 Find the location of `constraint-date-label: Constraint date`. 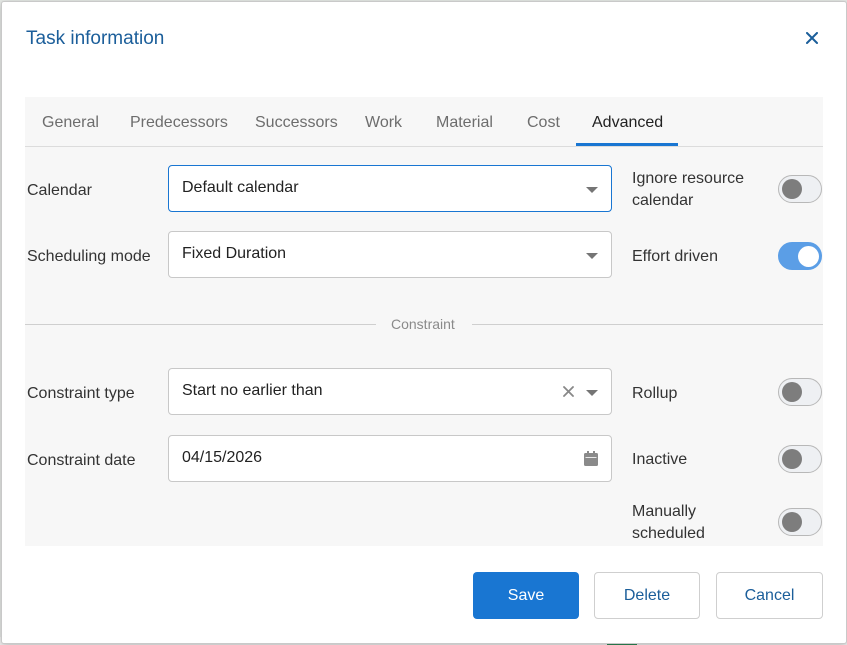

constraint-date-label: Constraint date is located at coordinates (81, 460).